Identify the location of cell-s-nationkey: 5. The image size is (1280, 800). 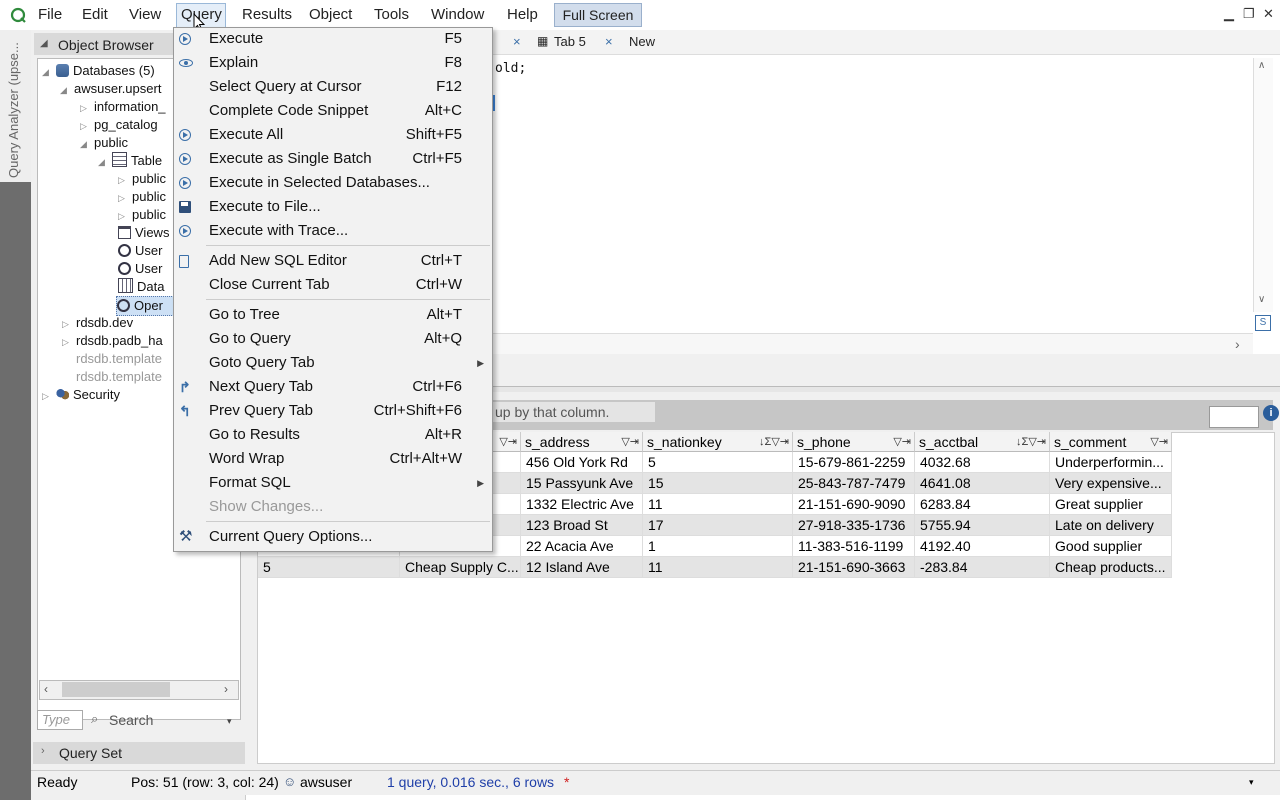
(718, 462).